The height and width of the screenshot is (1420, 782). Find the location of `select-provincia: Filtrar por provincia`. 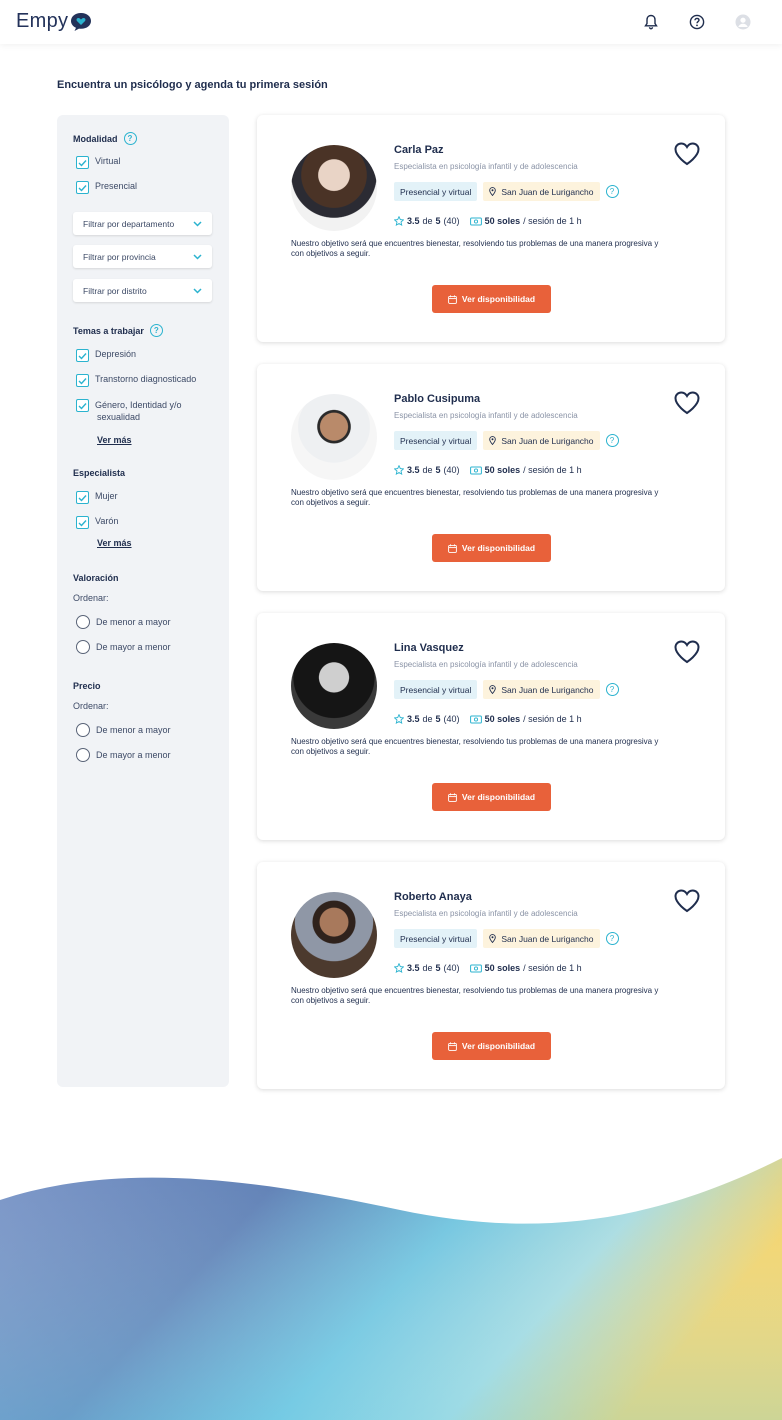

select-provincia: Filtrar por provincia is located at coordinates (142, 256).